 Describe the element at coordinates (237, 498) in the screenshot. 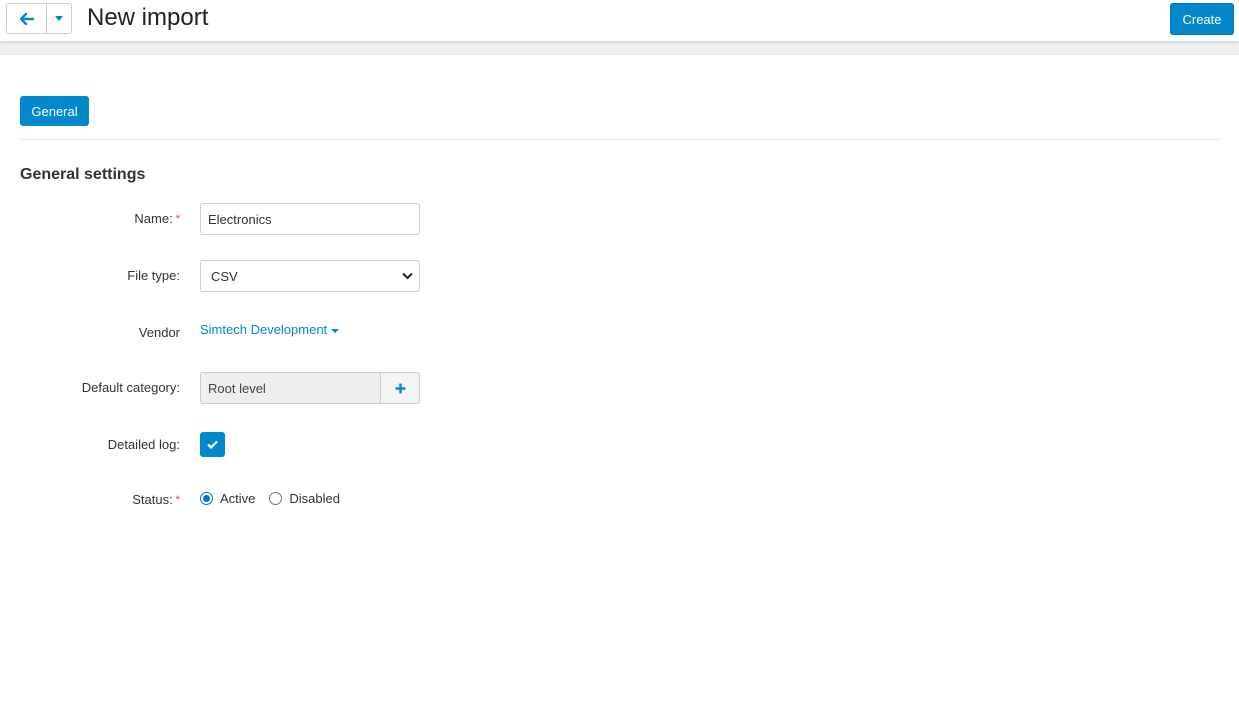

I see `status-active-label: Active` at that location.